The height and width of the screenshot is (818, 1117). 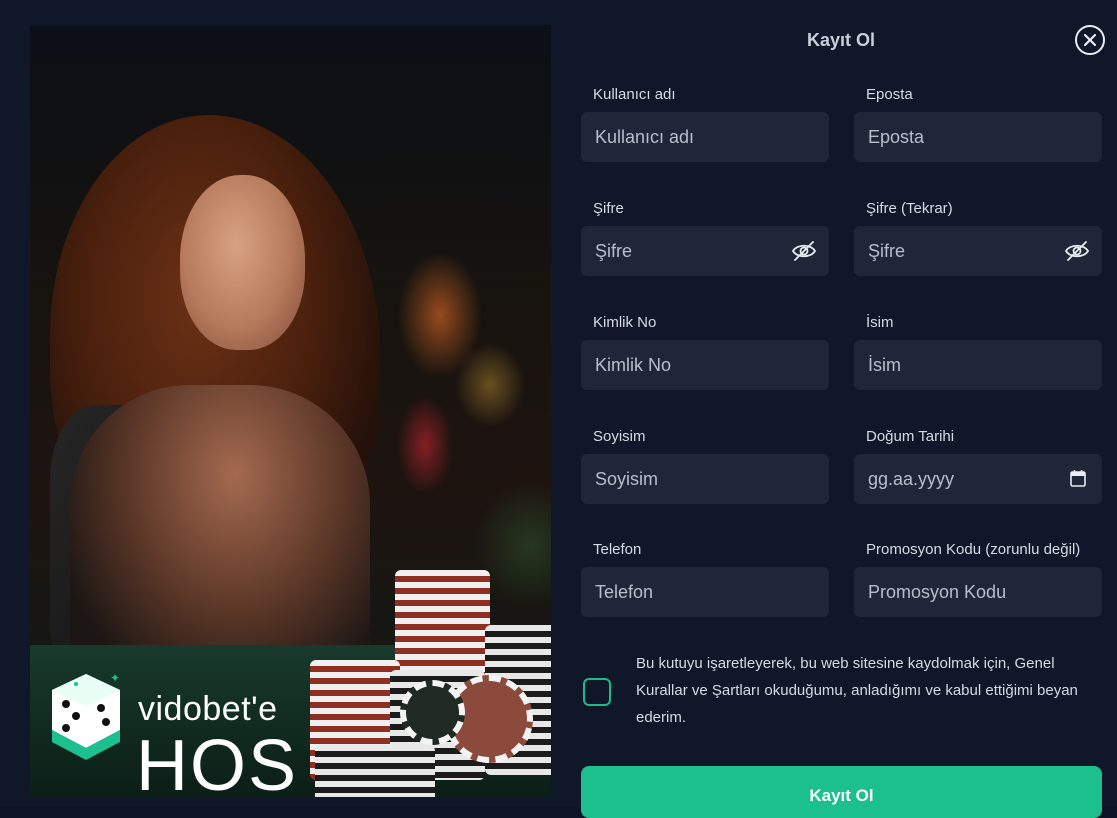 I want to click on phone-field: Telefon Telefon, so click(x=705, y=579).